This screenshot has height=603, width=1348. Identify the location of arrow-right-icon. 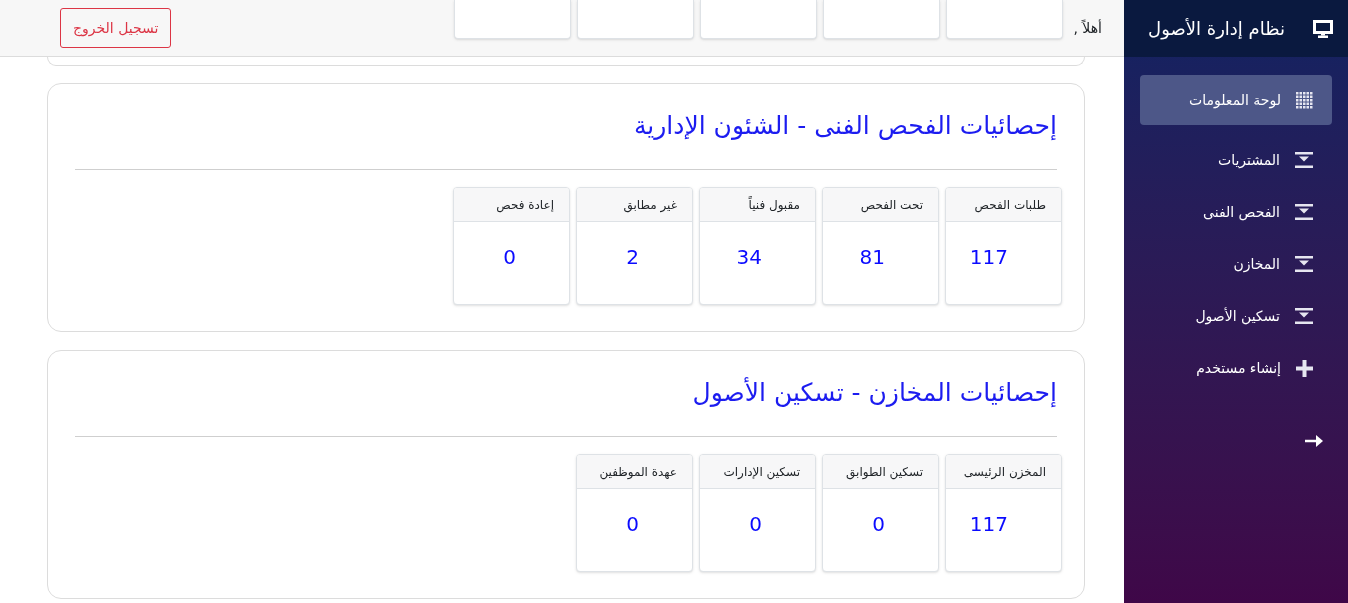
(1314, 441).